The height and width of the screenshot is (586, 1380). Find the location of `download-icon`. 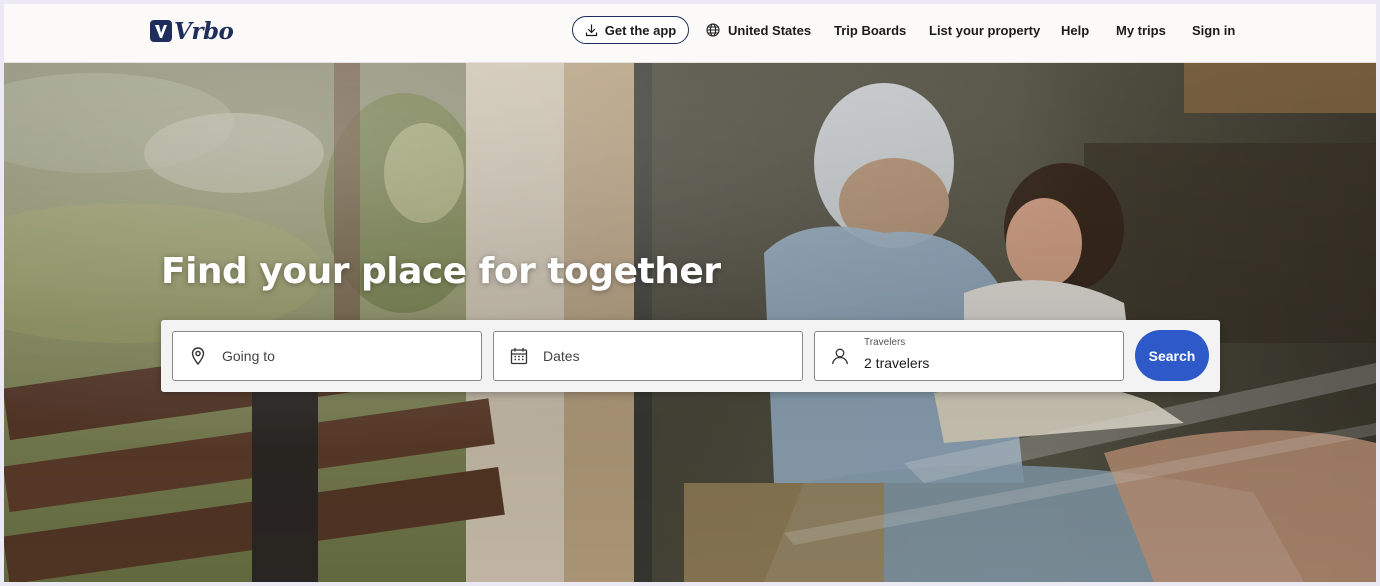

download-icon is located at coordinates (591, 29).